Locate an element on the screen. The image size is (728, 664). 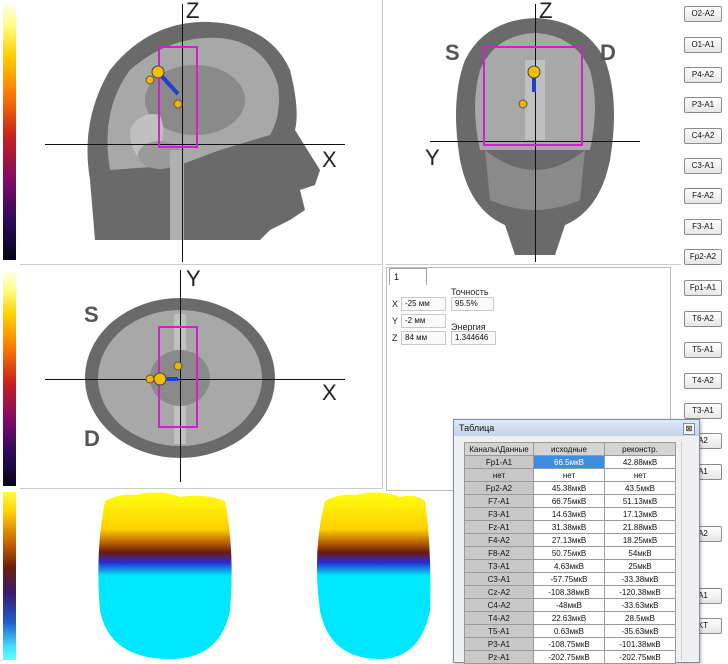
y-value: -2 мм is located at coordinates (423, 321).